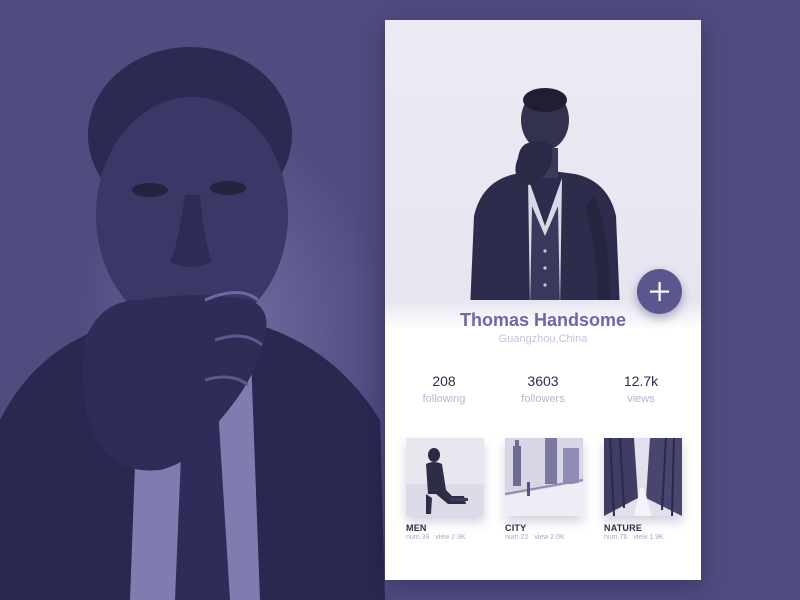 This screenshot has width=800, height=600. I want to click on album-city: CITY num.22 view 2.0K, so click(544, 489).